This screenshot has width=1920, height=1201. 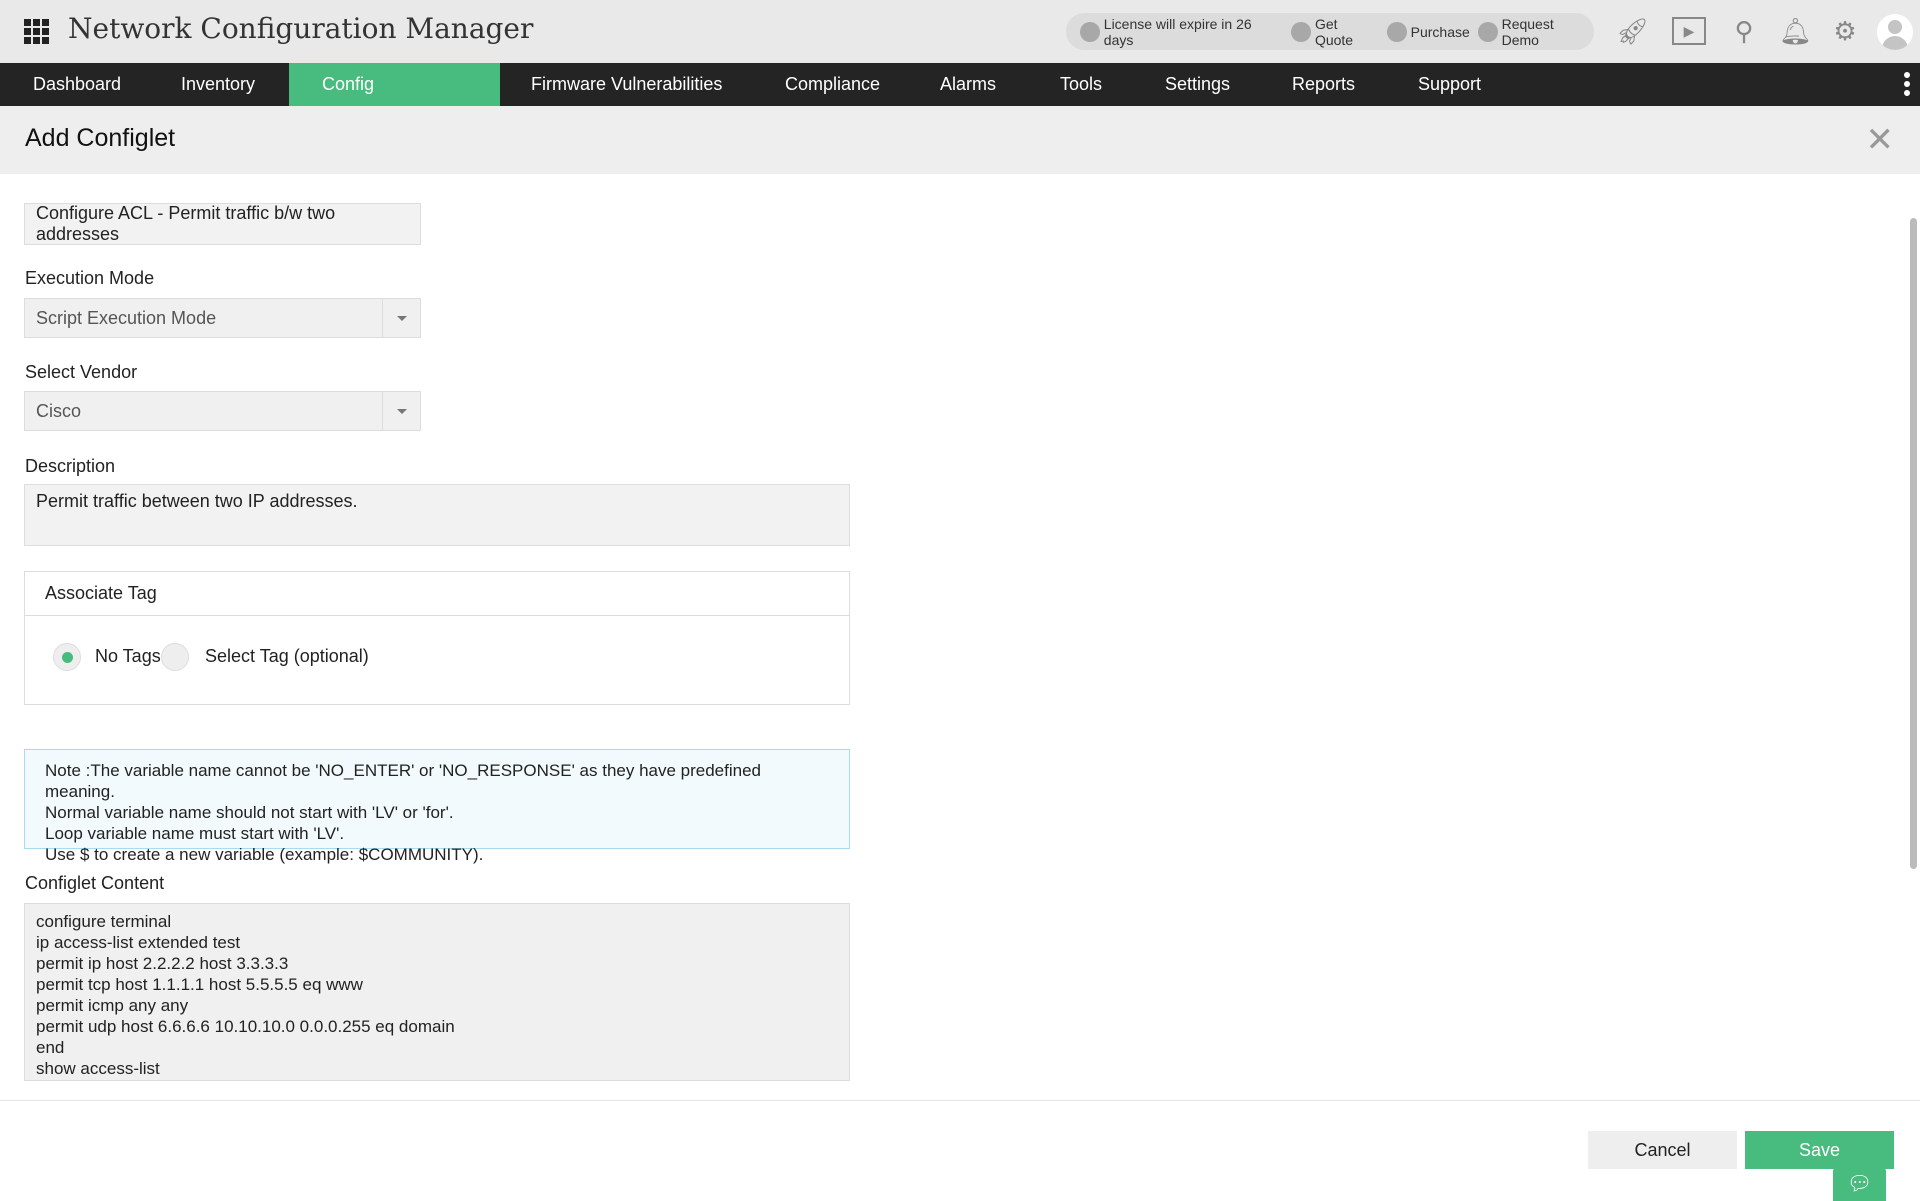 What do you see at coordinates (626, 84) in the screenshot?
I see `nav-firmware-vulnerabilities: Firmware Vulnerabilities` at bounding box center [626, 84].